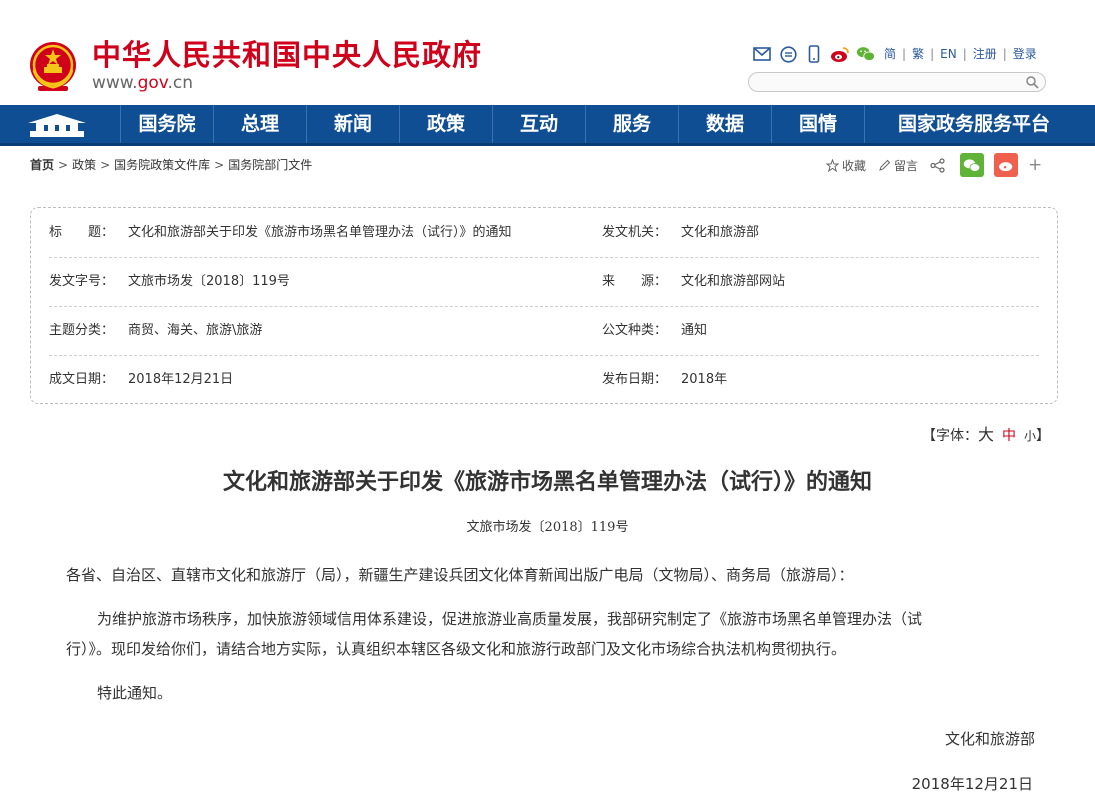 The width and height of the screenshot is (1095, 805). I want to click on nav-item-national-info: 国情, so click(817, 124).